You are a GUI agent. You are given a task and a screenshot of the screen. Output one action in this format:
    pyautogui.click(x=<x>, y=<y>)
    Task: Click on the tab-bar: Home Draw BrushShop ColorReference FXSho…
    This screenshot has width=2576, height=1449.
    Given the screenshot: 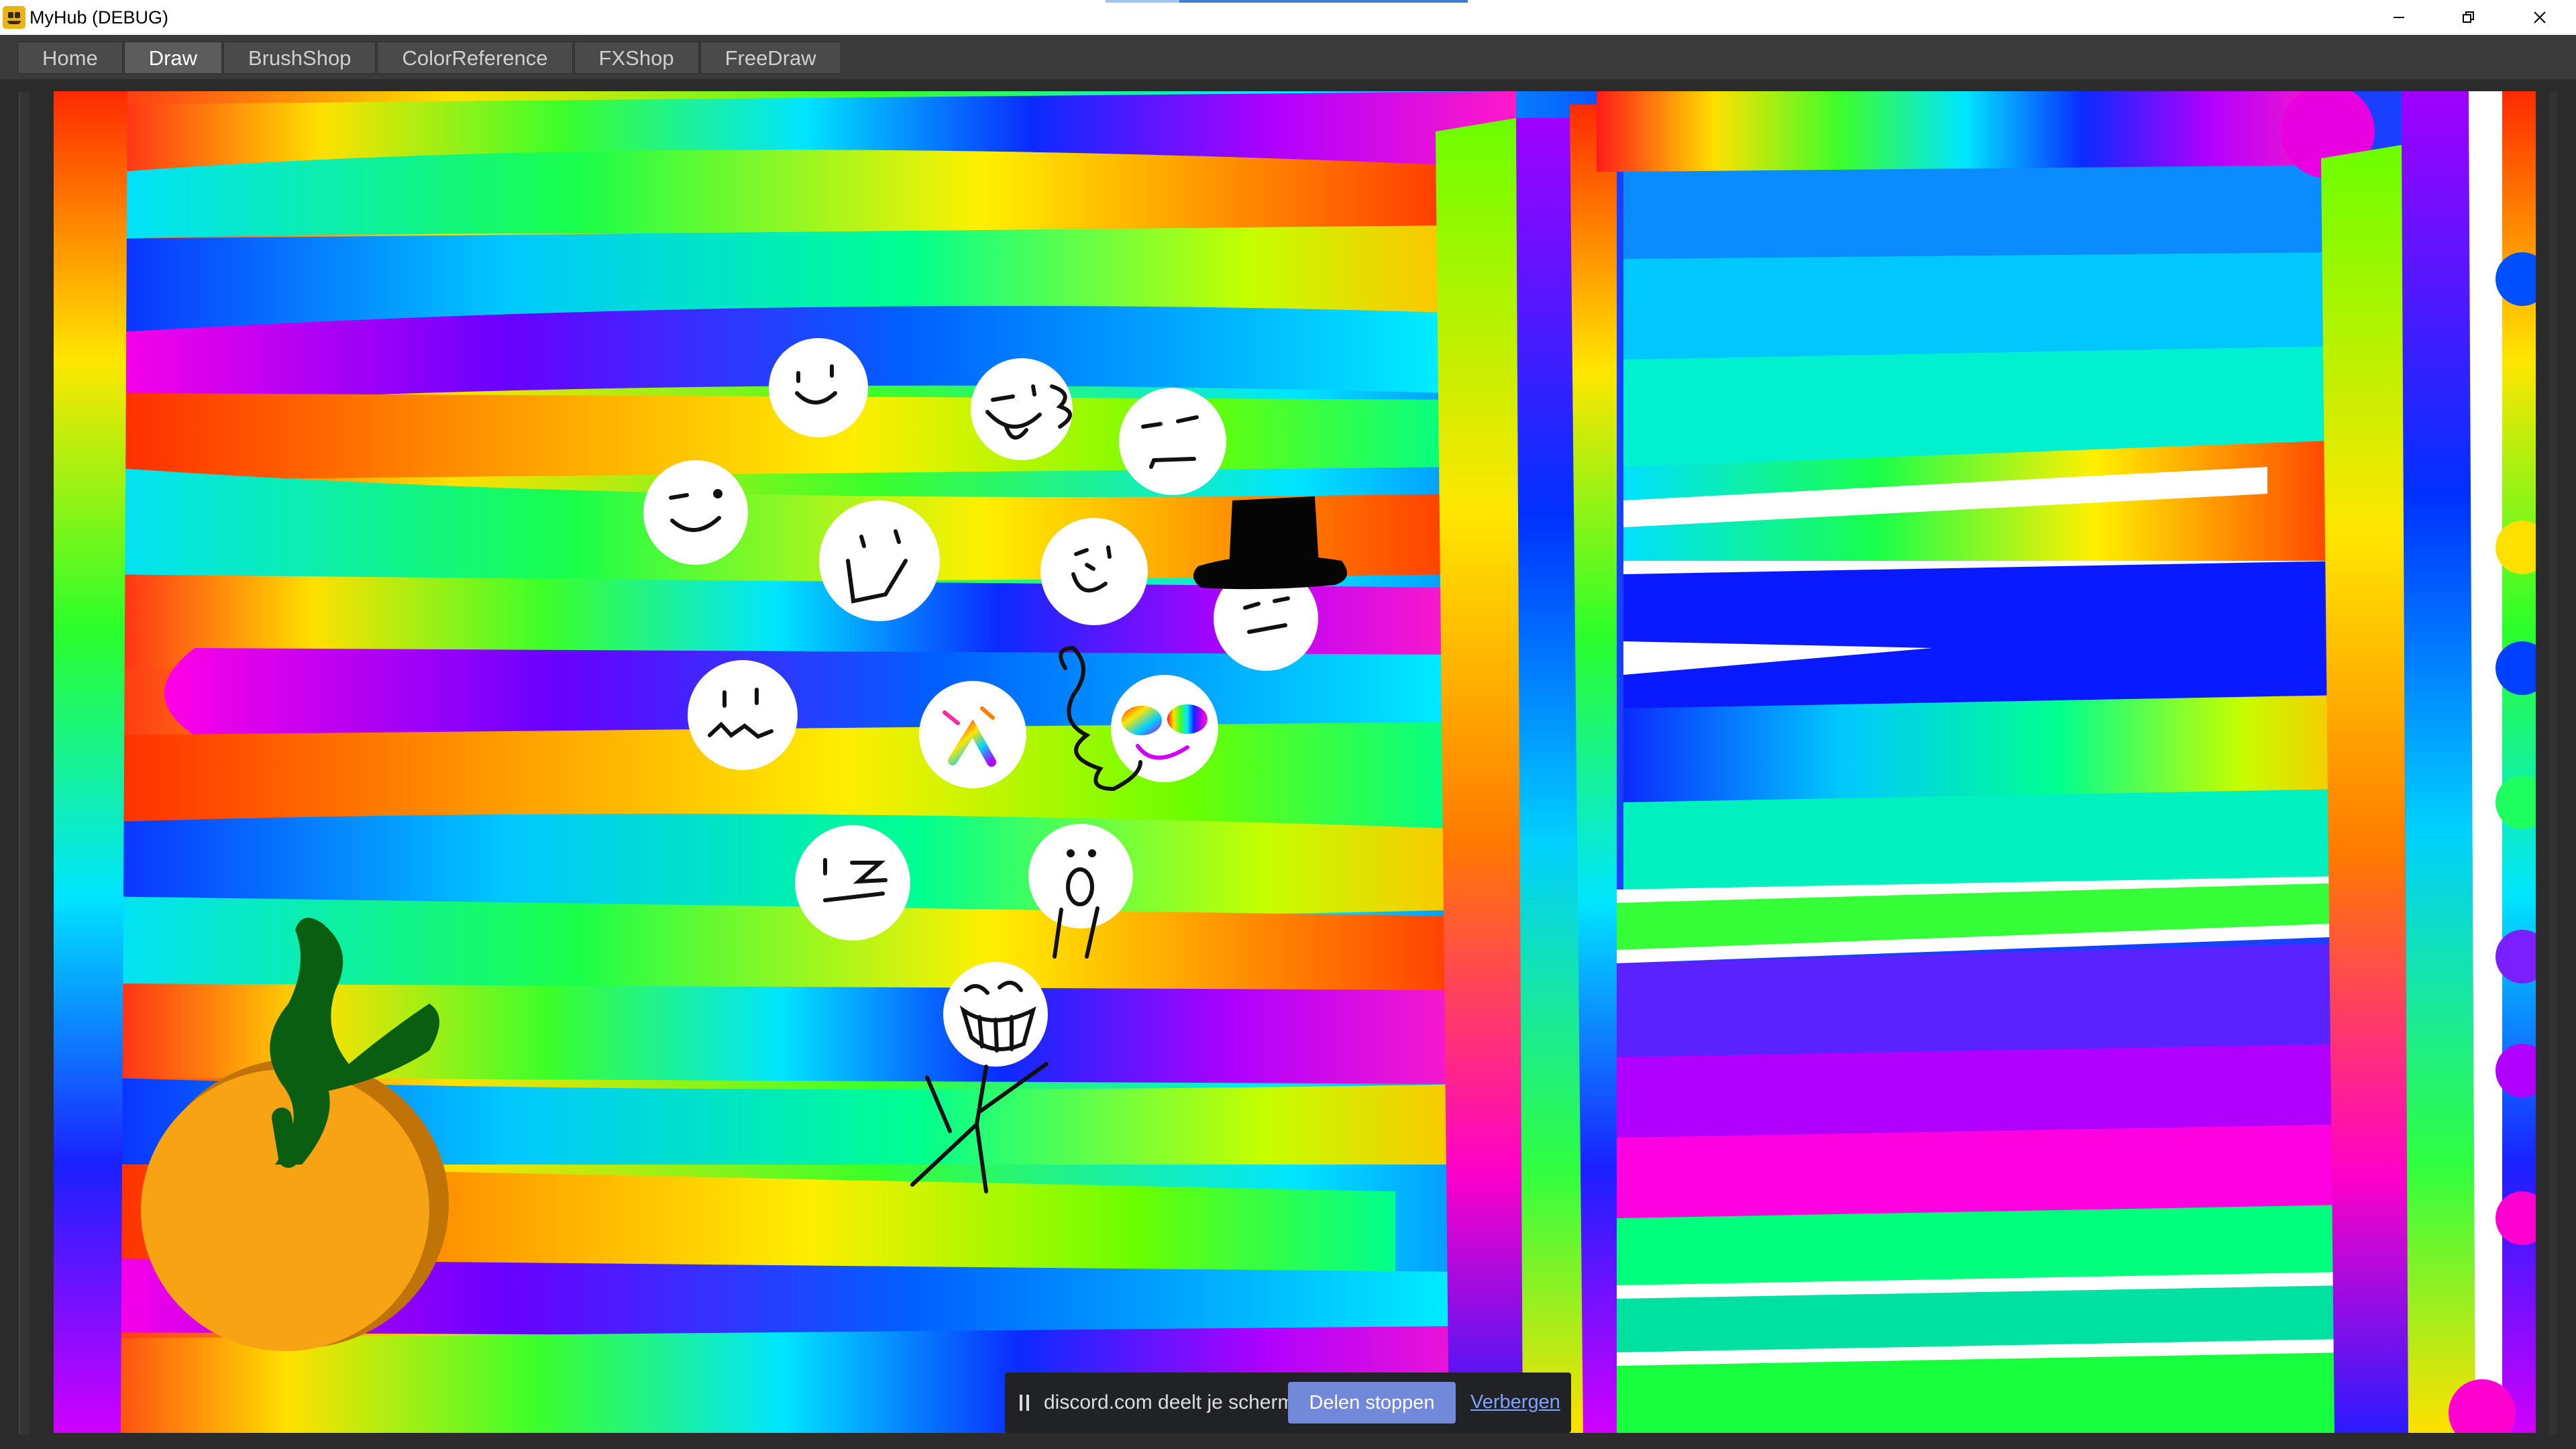 What is the action you would take?
    pyautogui.click(x=1288, y=57)
    